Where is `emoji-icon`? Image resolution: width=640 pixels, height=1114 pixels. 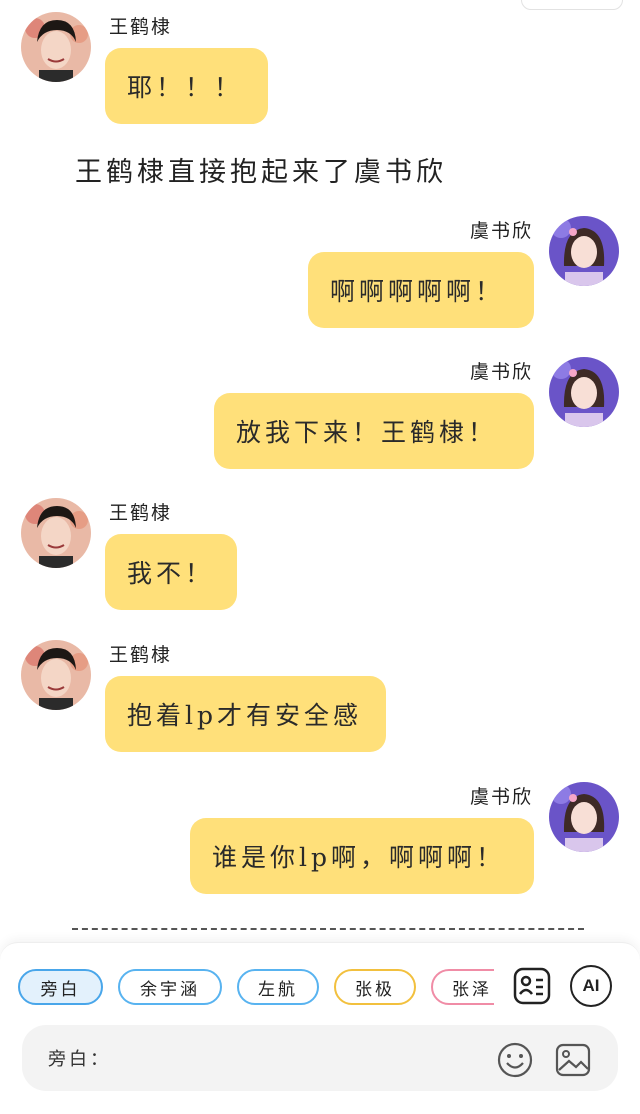 emoji-icon is located at coordinates (515, 1060).